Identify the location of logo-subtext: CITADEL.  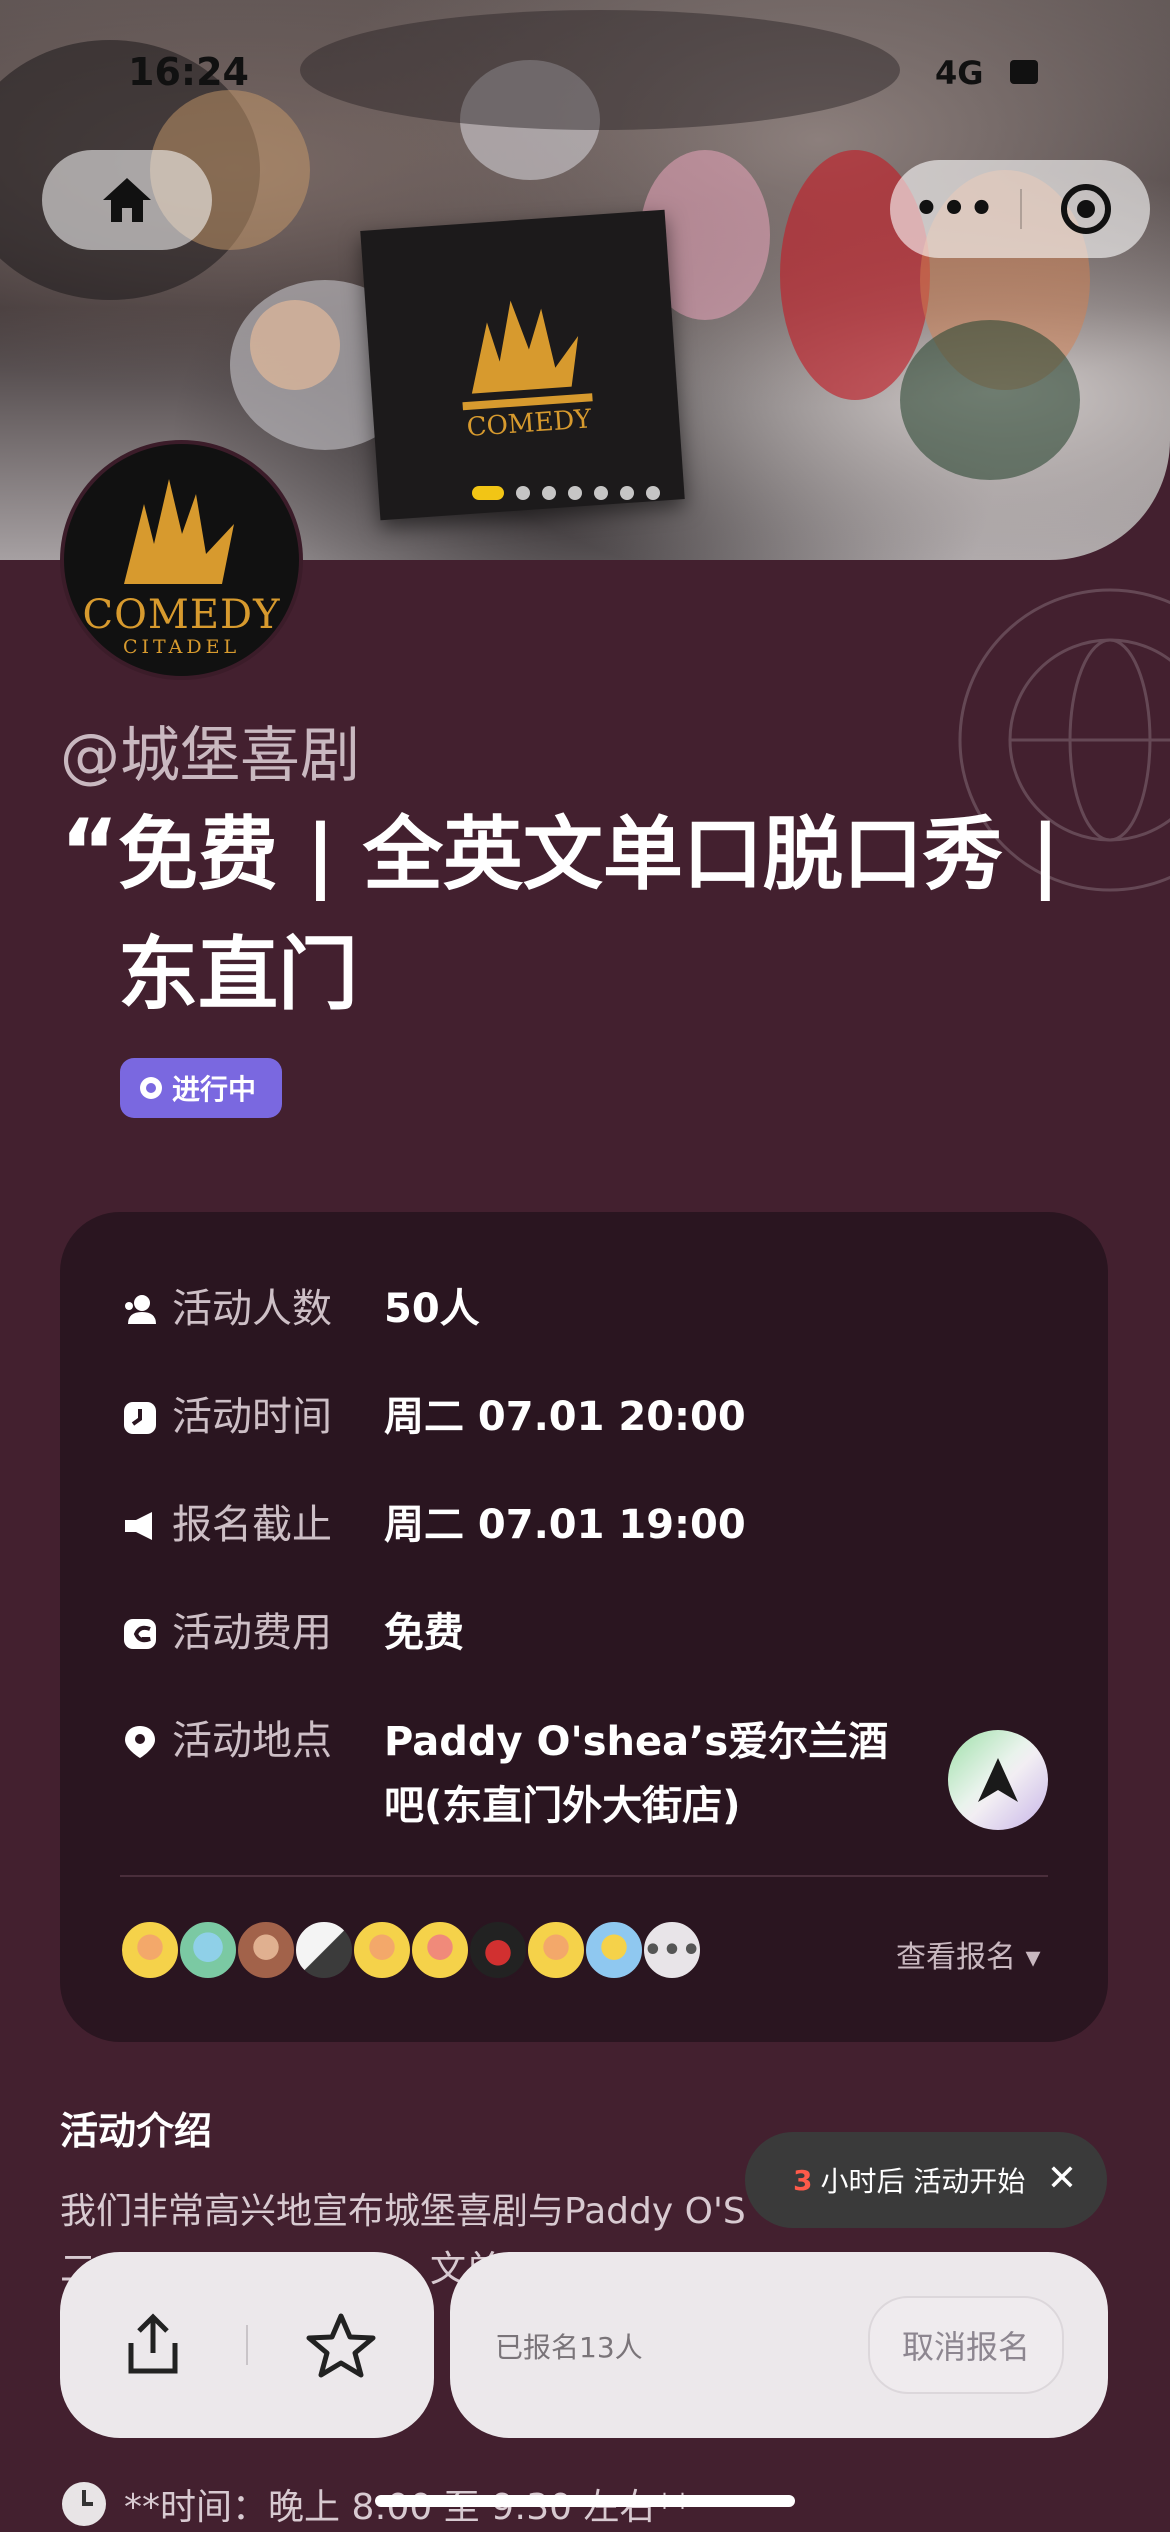
(181, 647).